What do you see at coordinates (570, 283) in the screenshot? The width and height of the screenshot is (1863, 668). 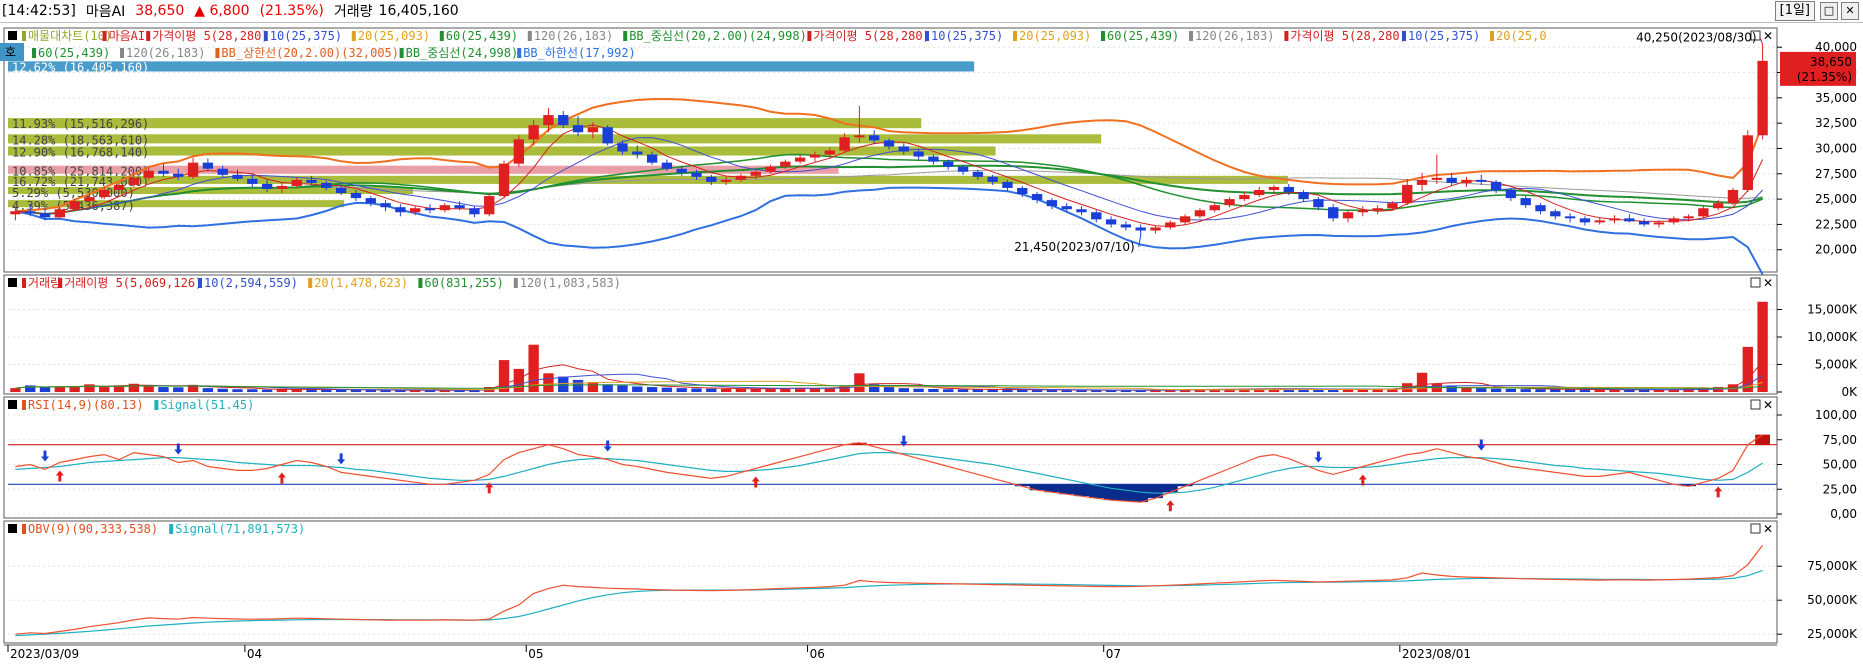 I see `volume-legend-item: 120(1,083,583)` at bounding box center [570, 283].